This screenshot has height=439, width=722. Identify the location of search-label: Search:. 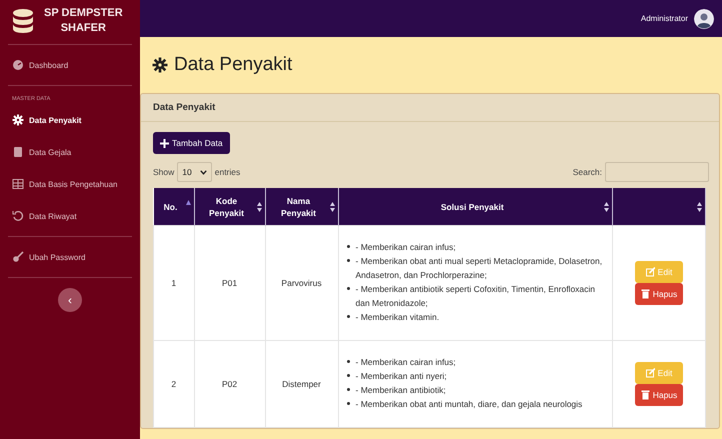
(587, 172).